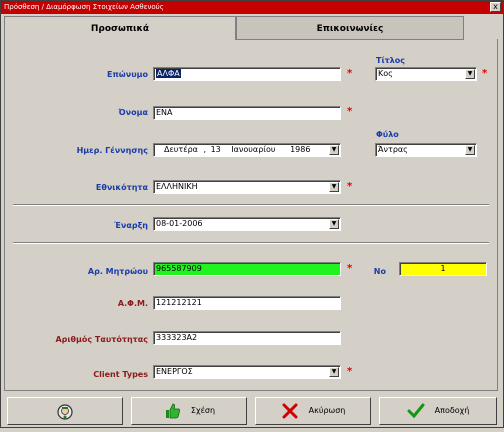 The height and width of the screenshot is (432, 504). I want to click on no-value: 1, so click(443, 268).